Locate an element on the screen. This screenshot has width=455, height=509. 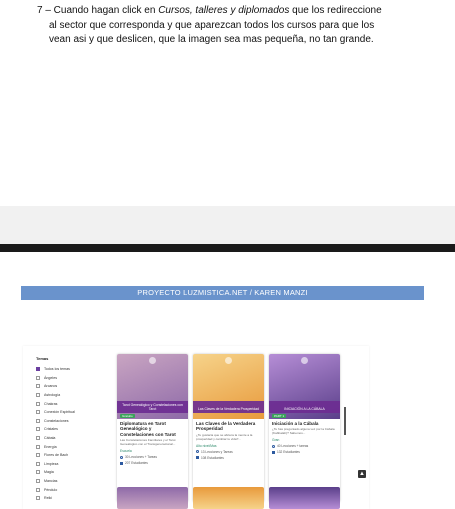
image-badge: PART 1 is located at coordinates (279, 416).